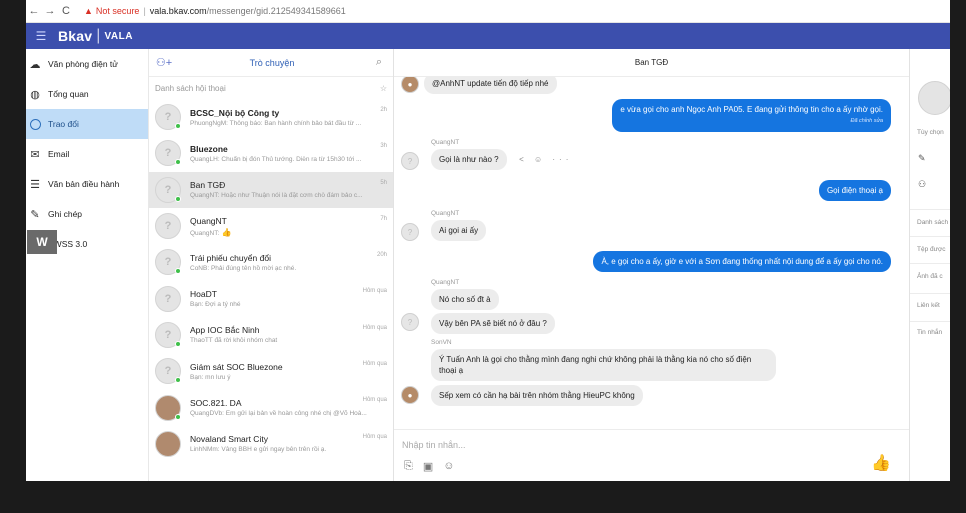  Describe the element at coordinates (118, 36) in the screenshot. I see `logo-sub: VALA` at that location.